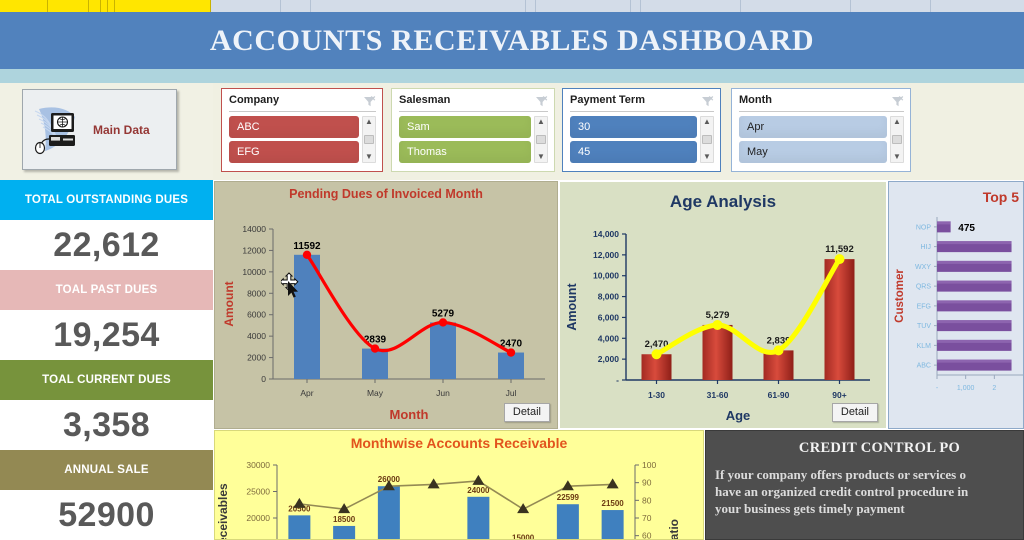 This screenshot has height=540, width=1024. Describe the element at coordinates (839, 249) in the screenshot. I see `svg-text: 11,592` at that location.